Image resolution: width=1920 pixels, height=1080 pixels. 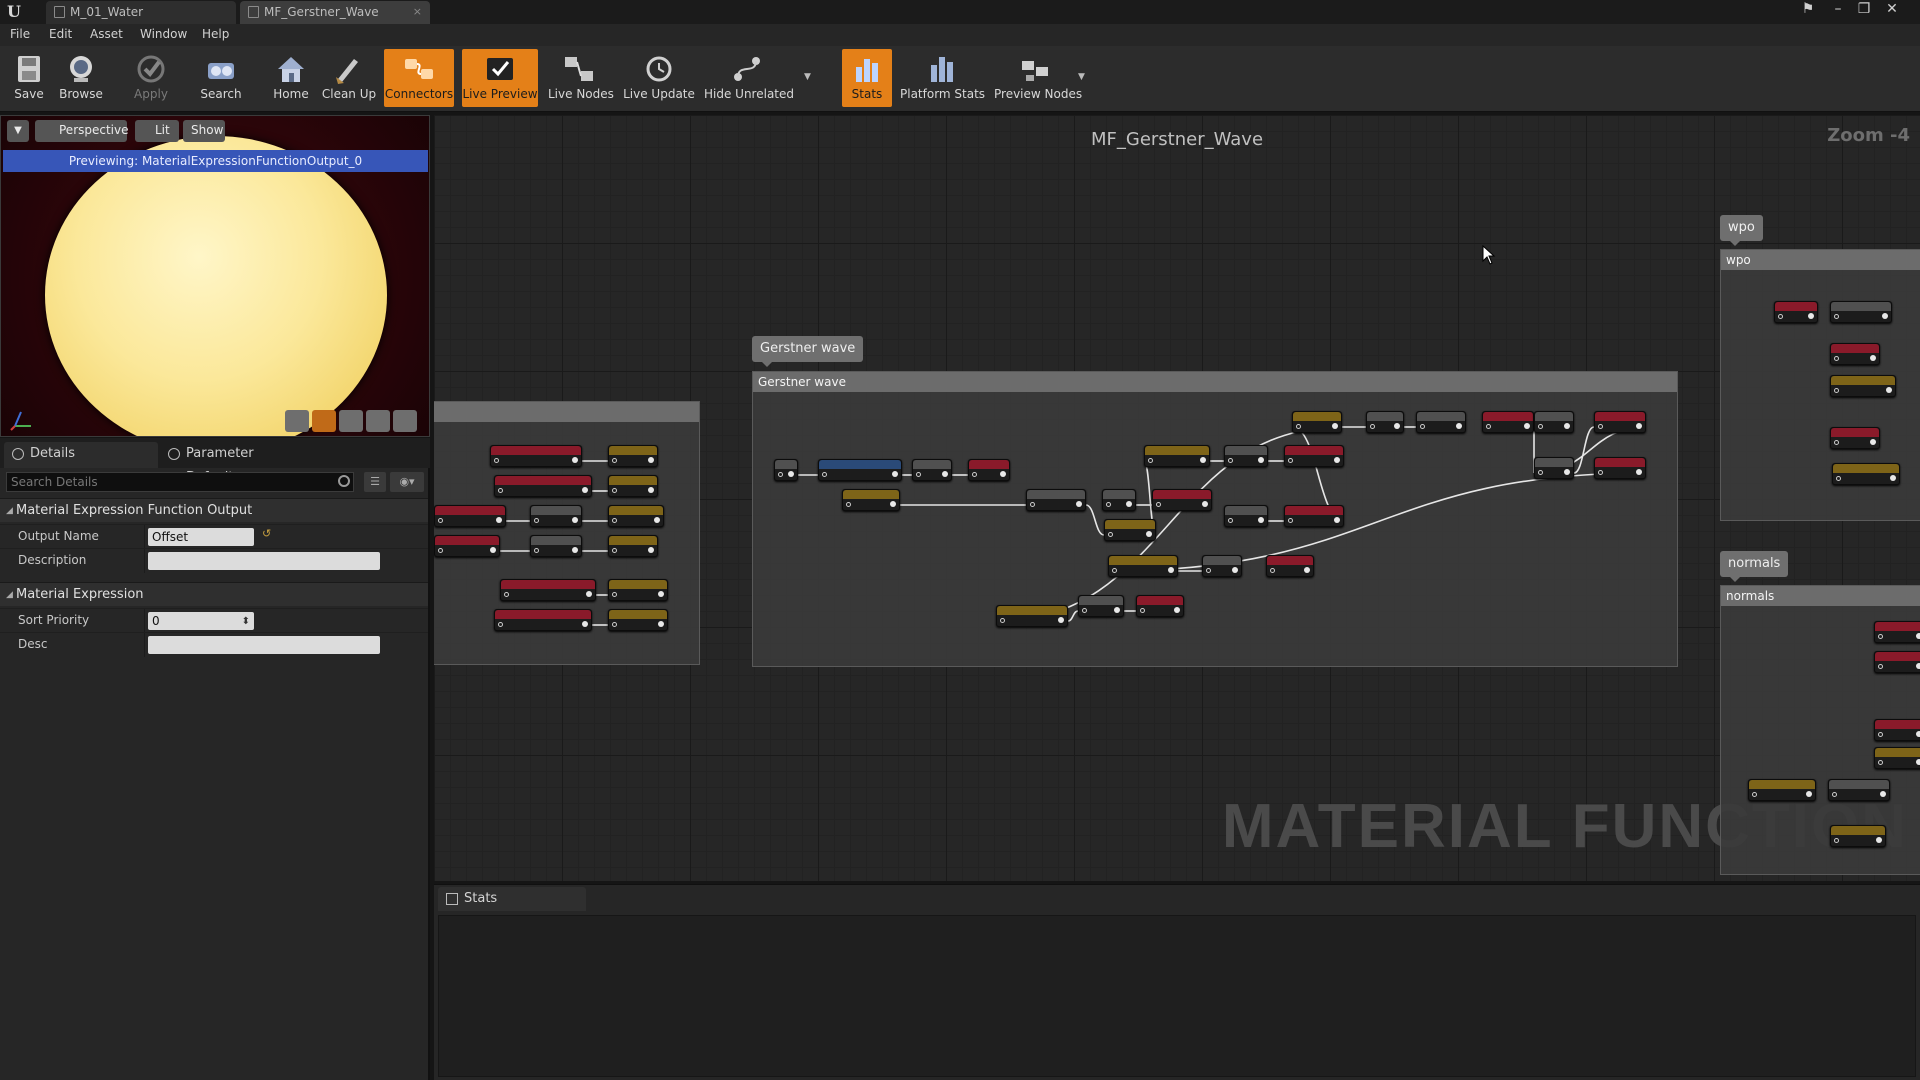 What do you see at coordinates (407, 482) in the screenshot?
I see `visibility-eye-icon: ◉▾` at bounding box center [407, 482].